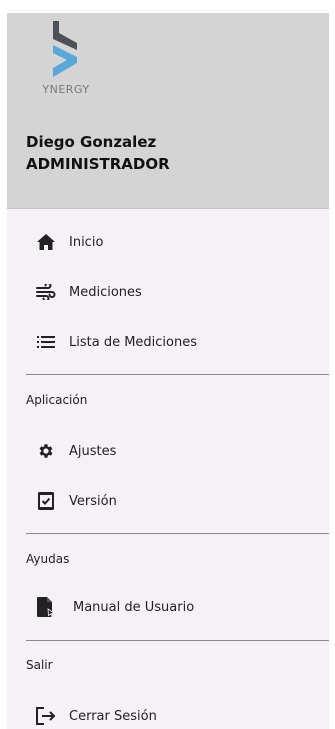  I want to click on app-logo: YNERGY, so click(66, 61).